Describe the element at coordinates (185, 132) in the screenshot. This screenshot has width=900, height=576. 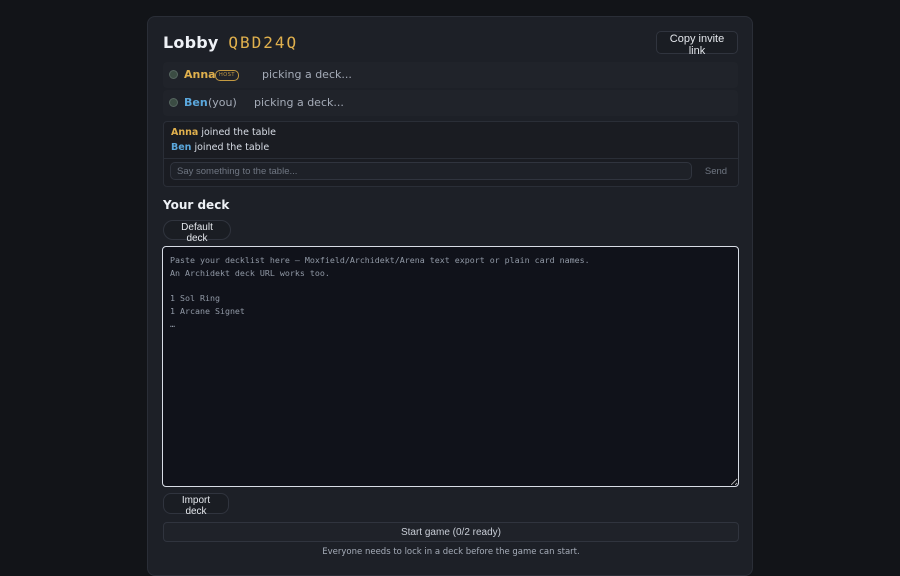
I see `chat-message-author: Anna` at that location.